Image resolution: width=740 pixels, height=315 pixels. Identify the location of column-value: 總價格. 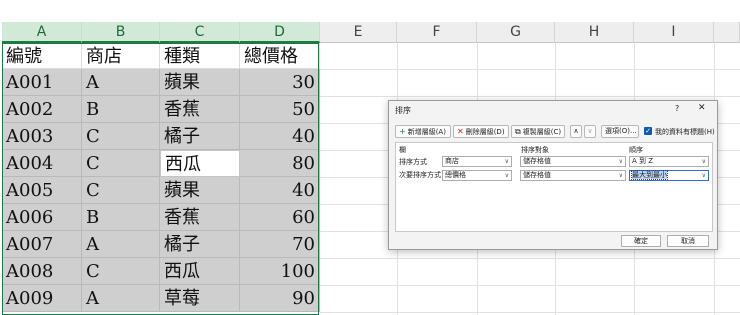
(455, 175).